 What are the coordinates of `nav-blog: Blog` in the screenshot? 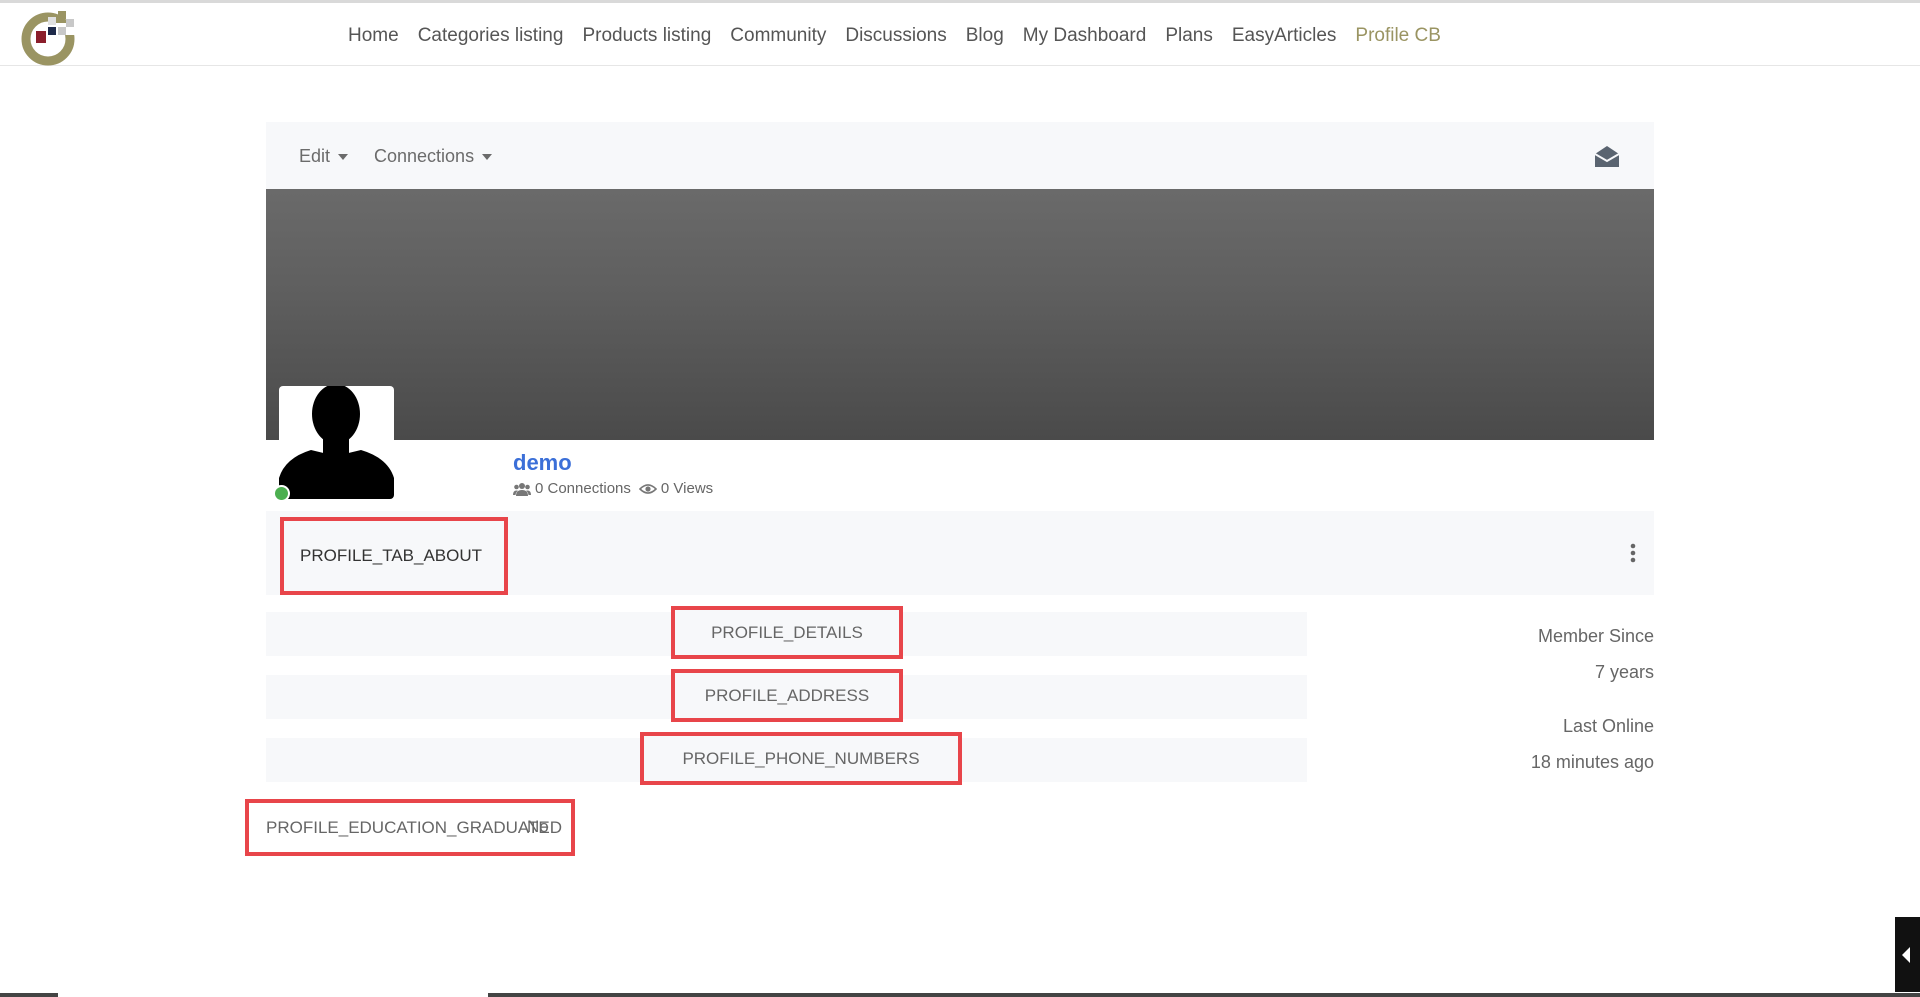 It's located at (985, 36).